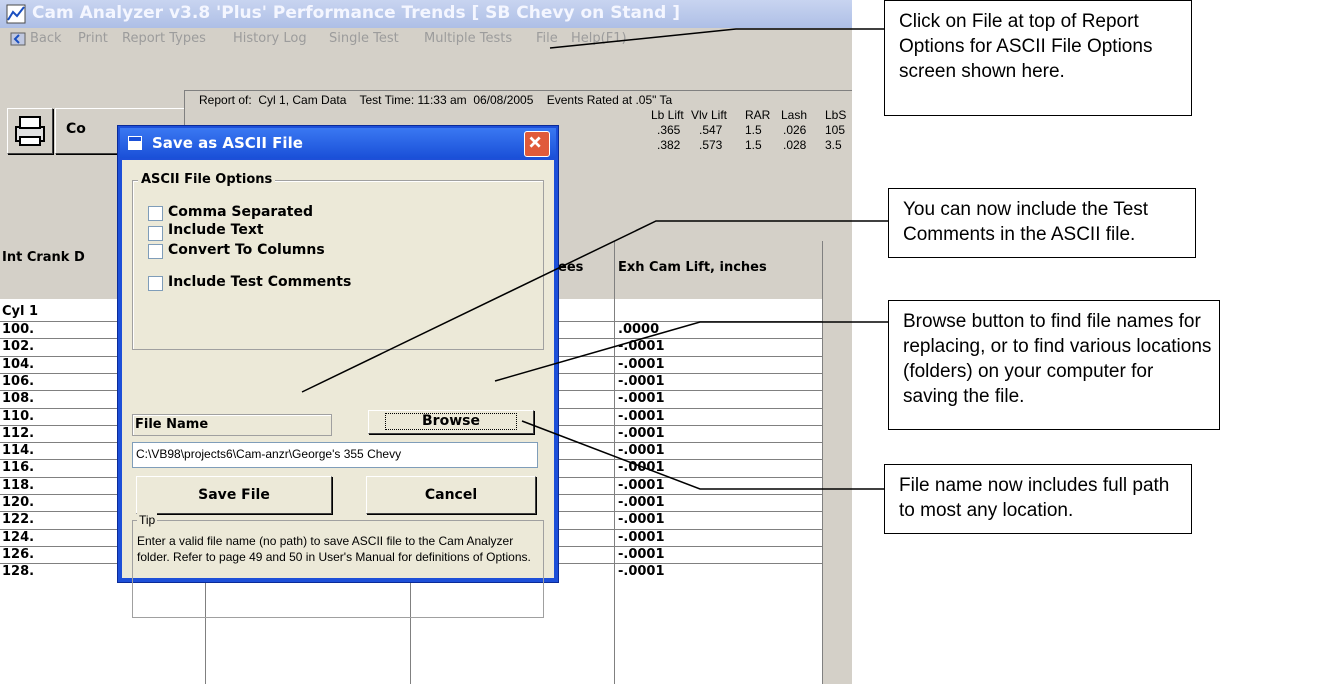 The height and width of the screenshot is (684, 1327). I want to click on report-value: 3.5, so click(833, 145).